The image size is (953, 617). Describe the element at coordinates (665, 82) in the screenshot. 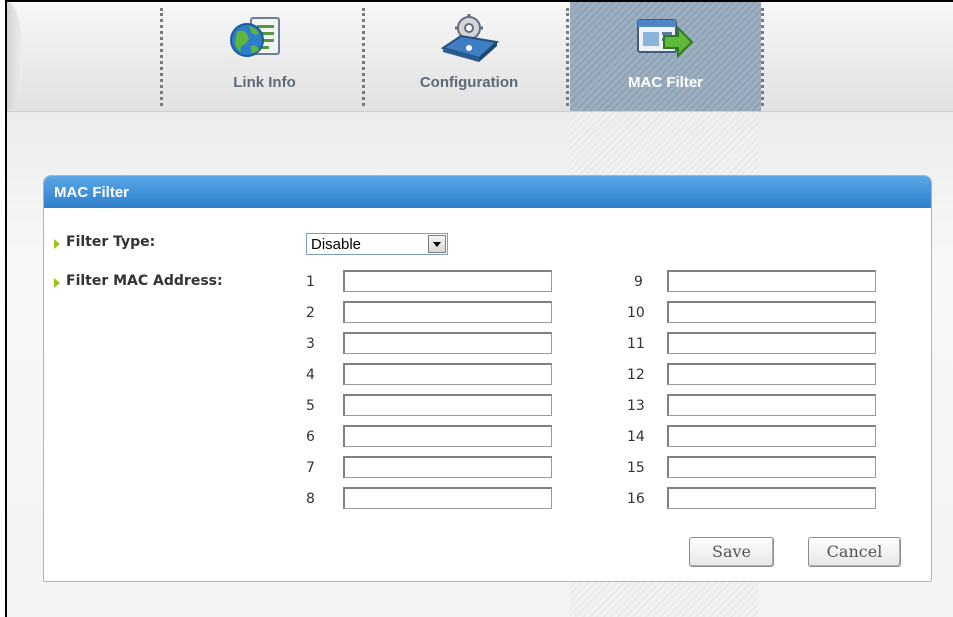

I see `tab-label: MAC Filter` at that location.